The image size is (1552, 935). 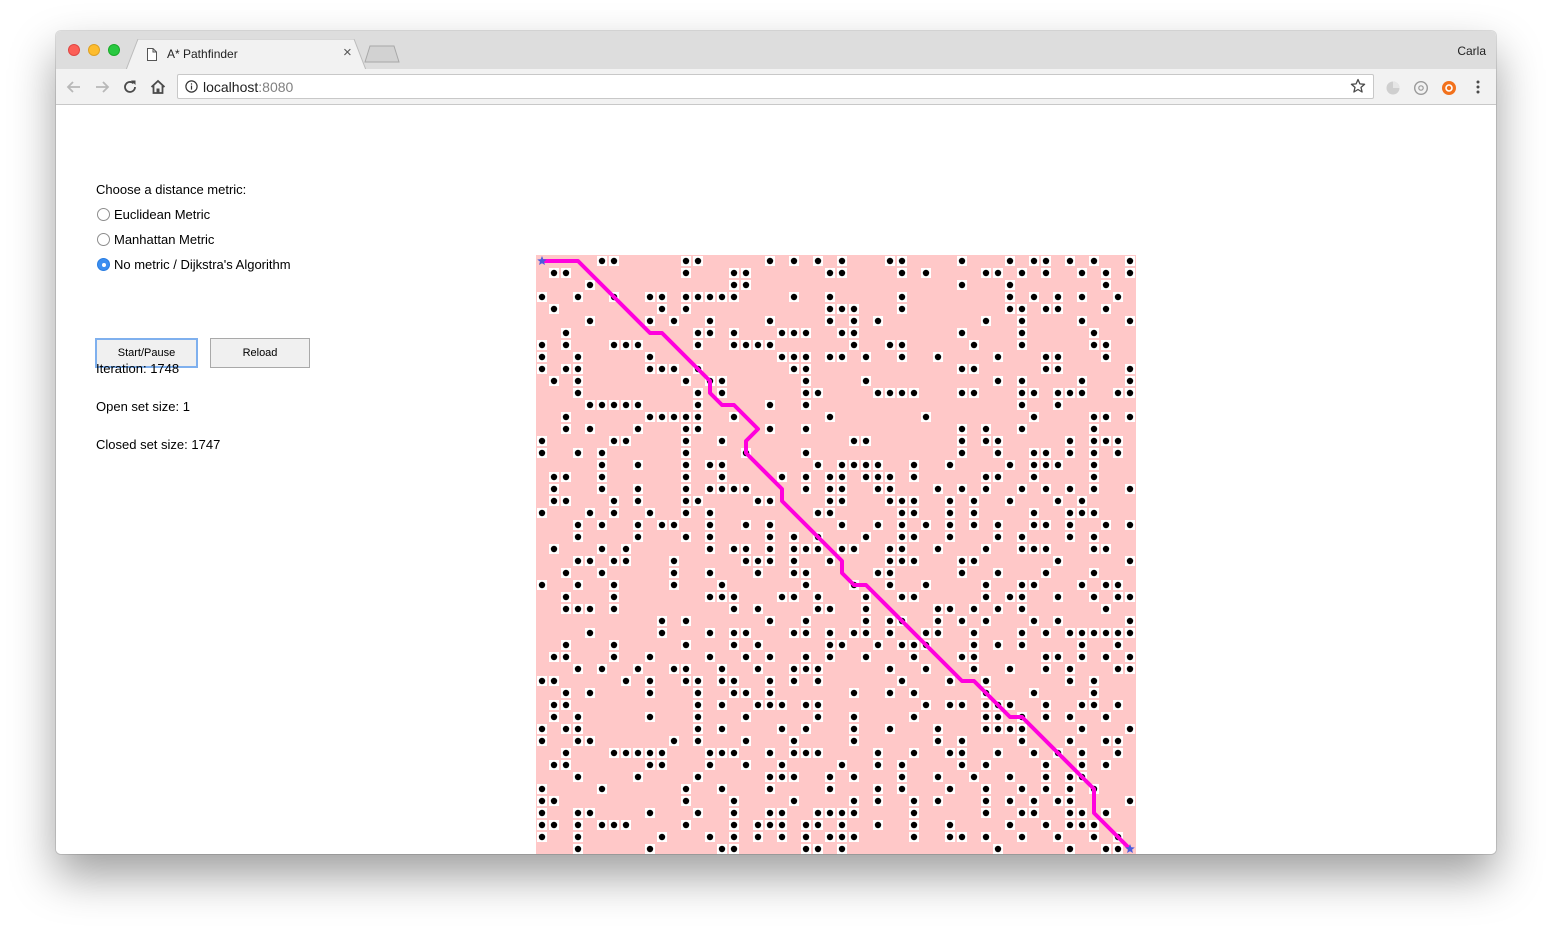 I want to click on extension-orange-icon, so click(x=1449, y=88).